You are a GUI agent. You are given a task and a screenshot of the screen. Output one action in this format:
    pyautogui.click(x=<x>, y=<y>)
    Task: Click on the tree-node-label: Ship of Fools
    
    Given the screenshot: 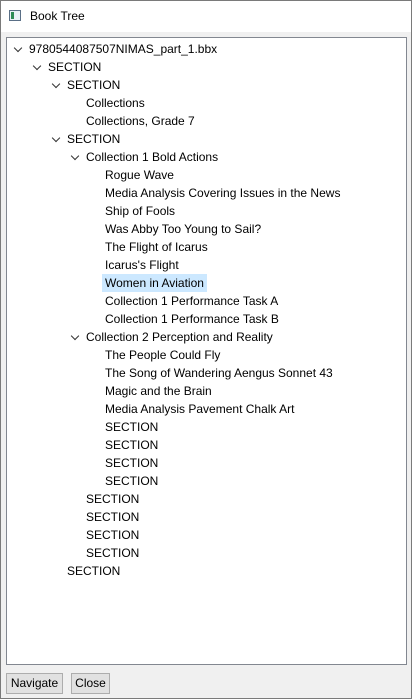 What is the action you would take?
    pyautogui.click(x=140, y=211)
    